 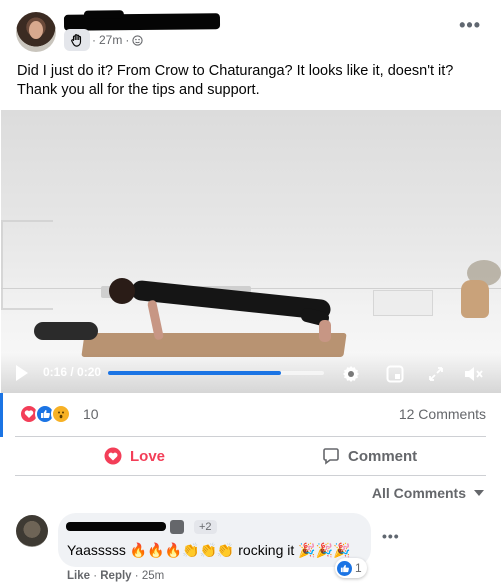 What do you see at coordinates (418, 493) in the screenshot?
I see `comments-filter-label: All Comments` at bounding box center [418, 493].